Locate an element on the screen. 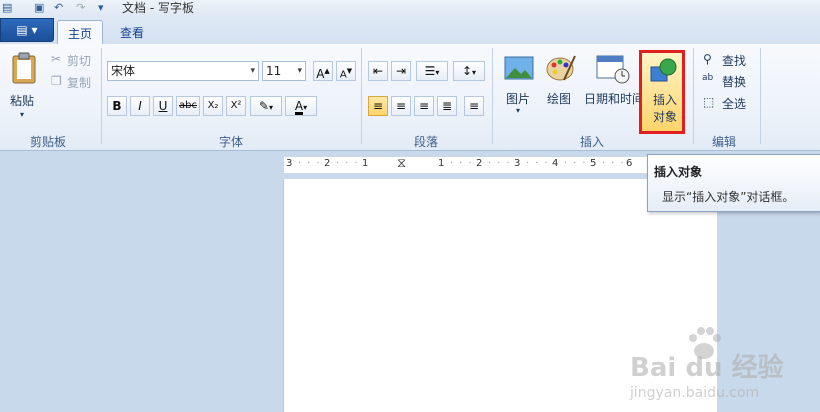  tab-home: 主页 is located at coordinates (80, 32).